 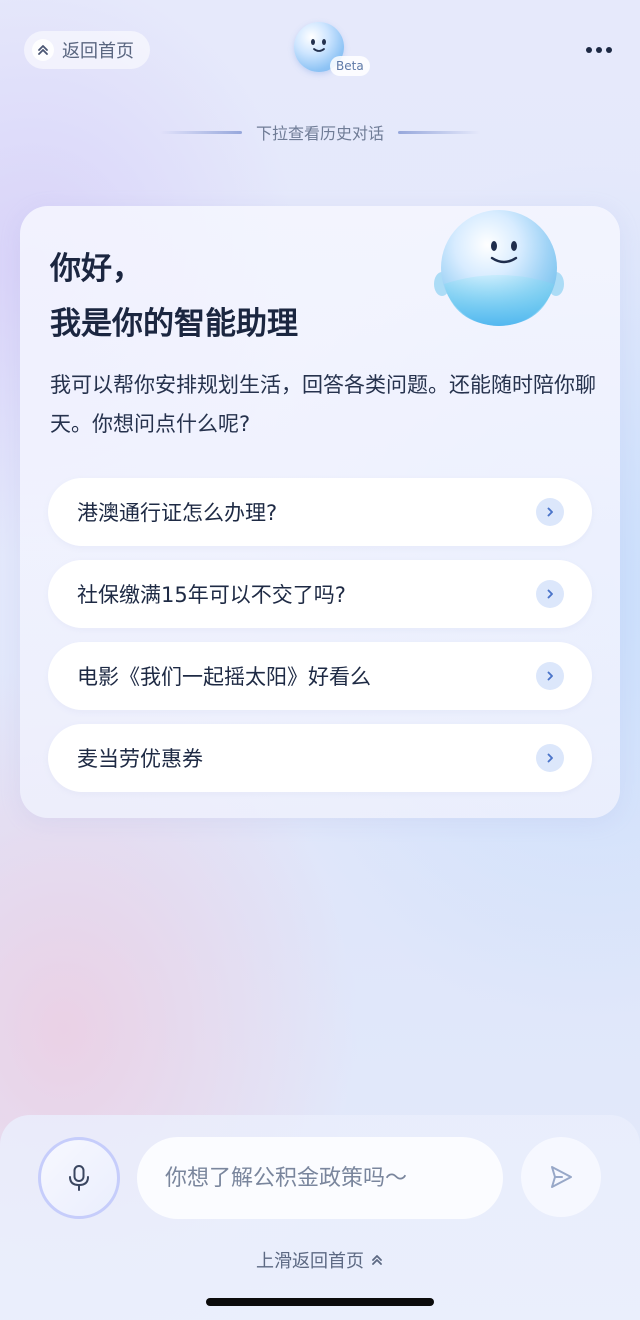 I want to click on suggestion-item: 港澳通行证怎么办理?, so click(x=320, y=512).